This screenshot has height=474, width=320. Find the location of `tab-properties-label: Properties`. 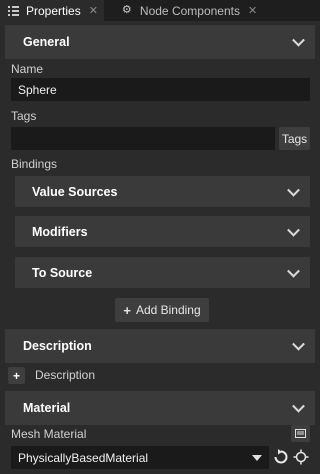

tab-properties-label: Properties is located at coordinates (53, 10).